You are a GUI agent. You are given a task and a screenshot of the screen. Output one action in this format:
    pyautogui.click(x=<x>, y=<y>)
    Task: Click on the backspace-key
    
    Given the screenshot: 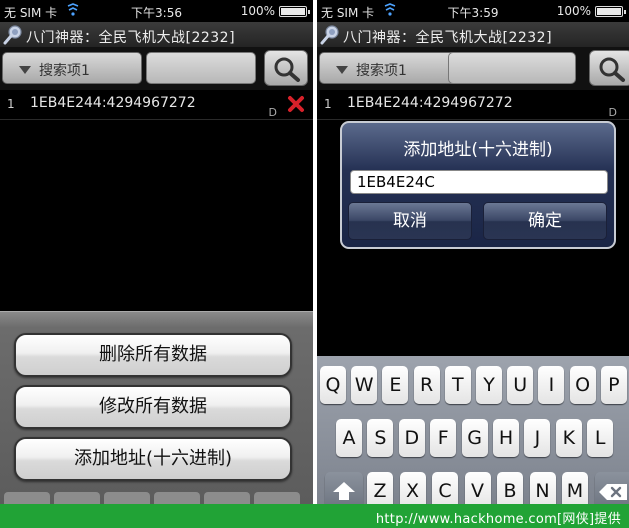 What is the action you would take?
    pyautogui.click(x=612, y=488)
    